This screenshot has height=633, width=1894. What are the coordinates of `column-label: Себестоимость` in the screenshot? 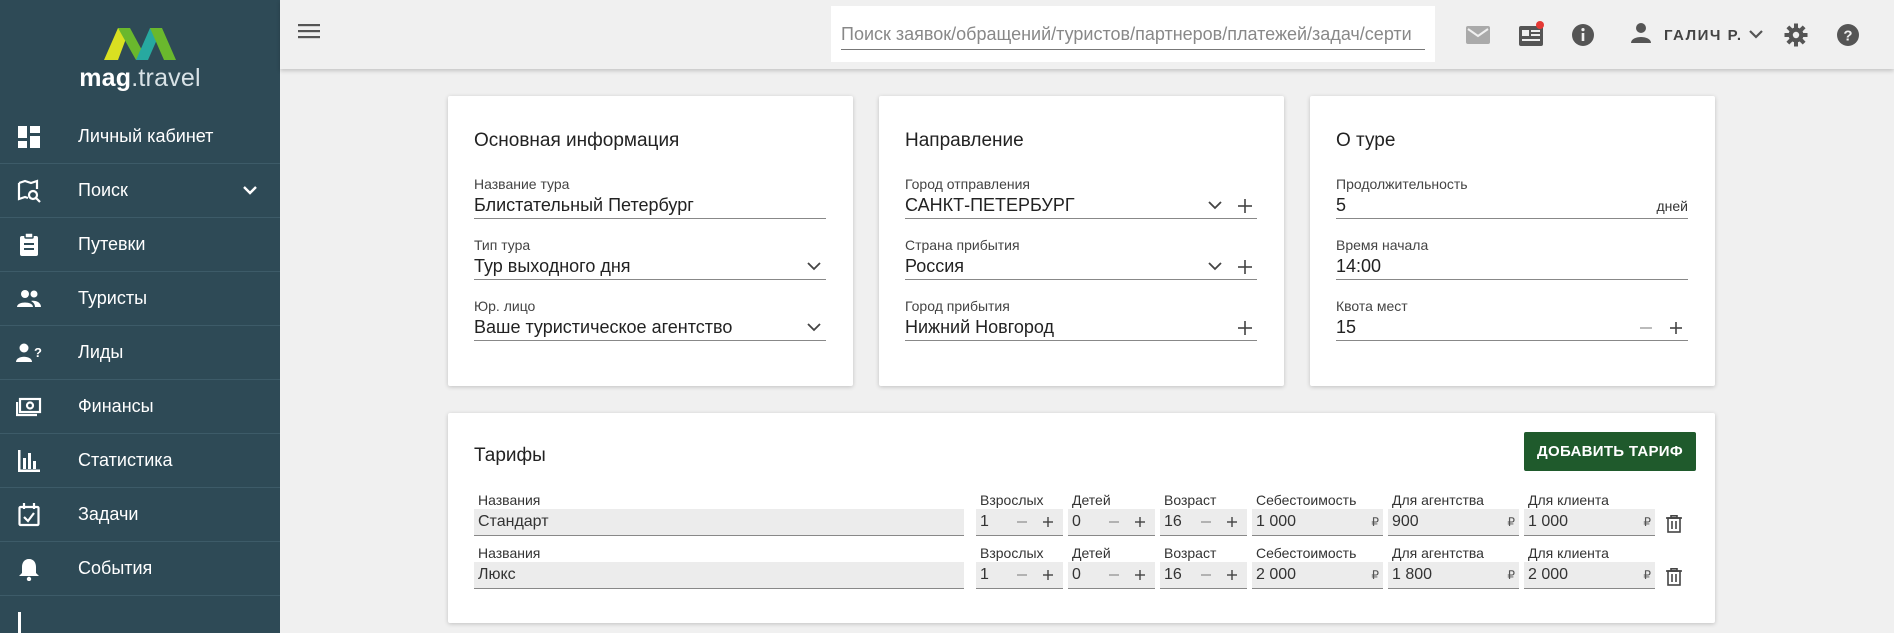 It's located at (1306, 553).